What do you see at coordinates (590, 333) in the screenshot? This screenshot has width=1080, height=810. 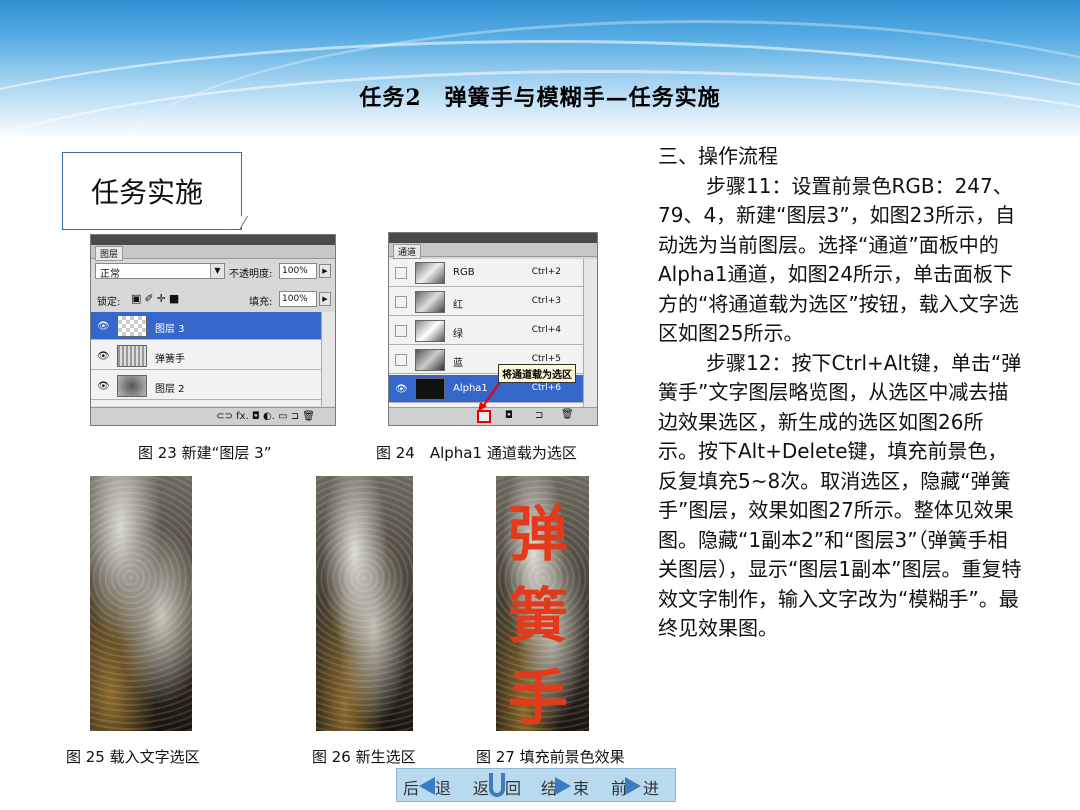 I see `channels-scrollbar` at bounding box center [590, 333].